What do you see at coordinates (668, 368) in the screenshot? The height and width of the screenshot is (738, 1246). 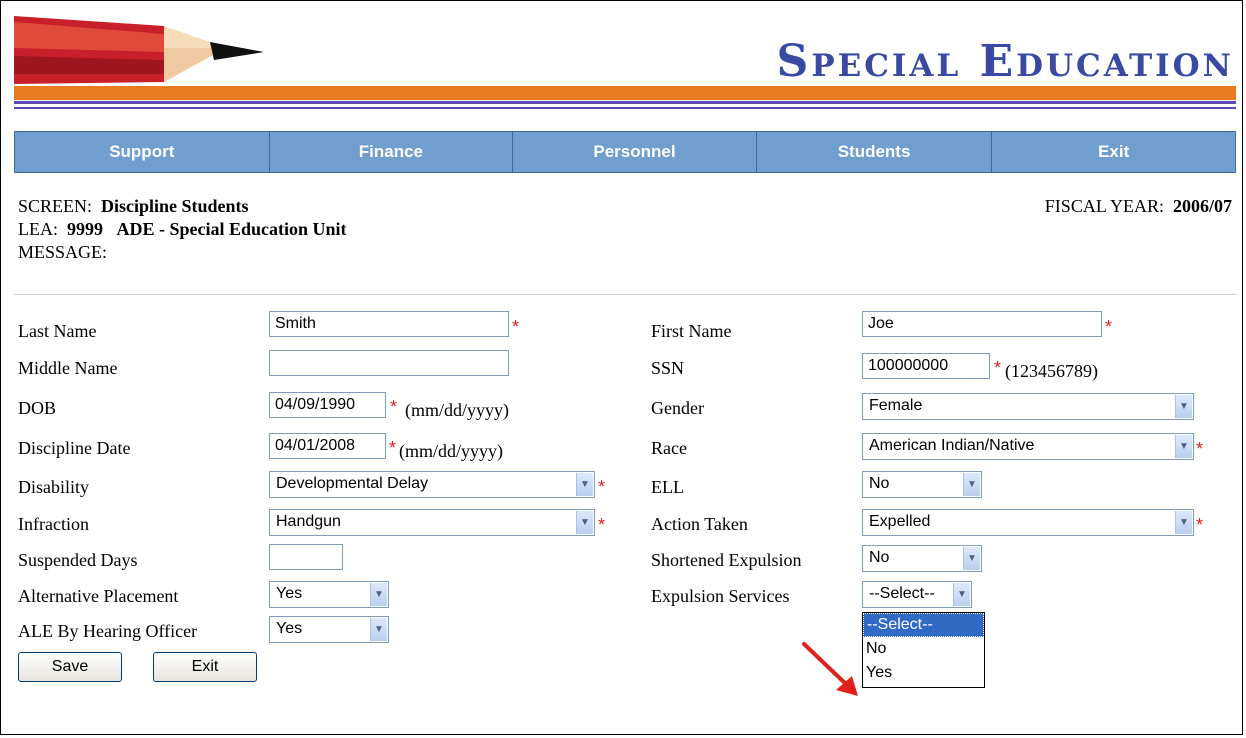 I see `ssn-label: SSN` at bounding box center [668, 368].